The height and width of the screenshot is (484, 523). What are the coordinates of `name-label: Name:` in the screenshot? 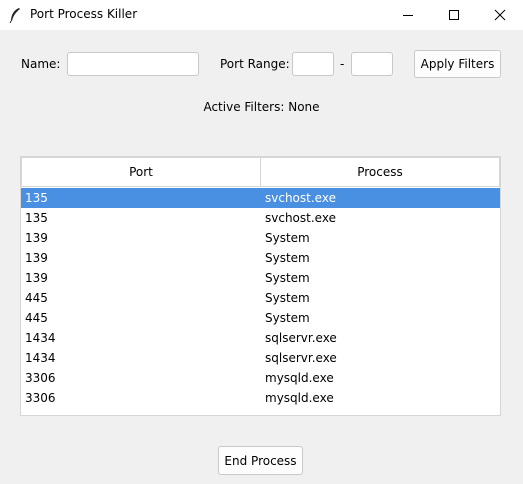 It's located at (41, 64).